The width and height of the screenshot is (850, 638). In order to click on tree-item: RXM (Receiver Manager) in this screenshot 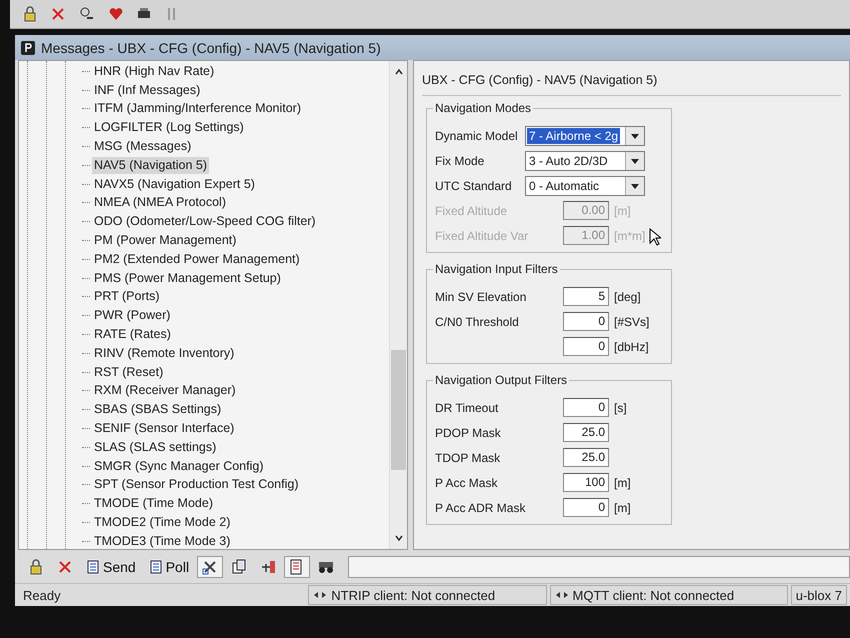, I will do `click(165, 391)`.